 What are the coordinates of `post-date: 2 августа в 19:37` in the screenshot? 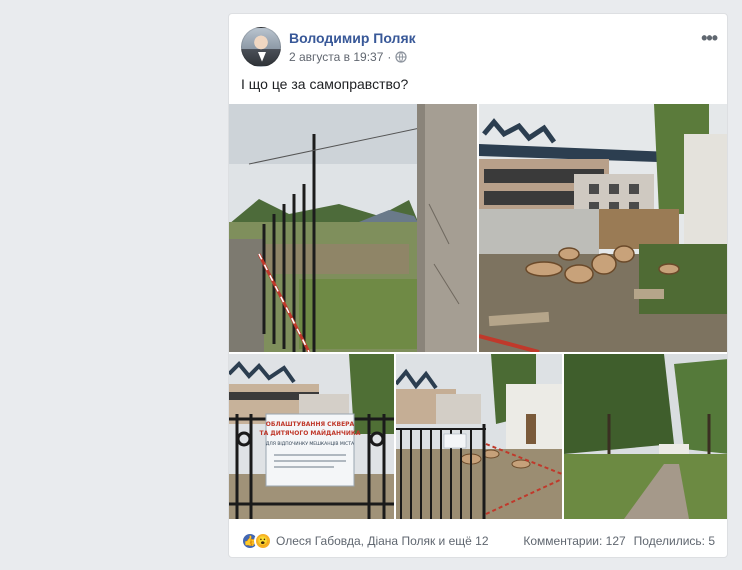 It's located at (336, 57).